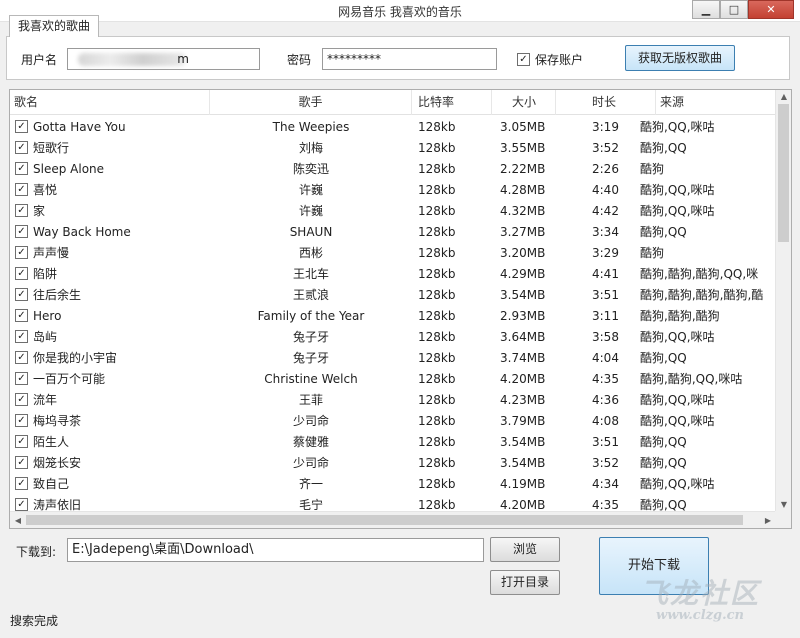  What do you see at coordinates (311, 102) in the screenshot?
I see `header-artist: 歌手` at bounding box center [311, 102].